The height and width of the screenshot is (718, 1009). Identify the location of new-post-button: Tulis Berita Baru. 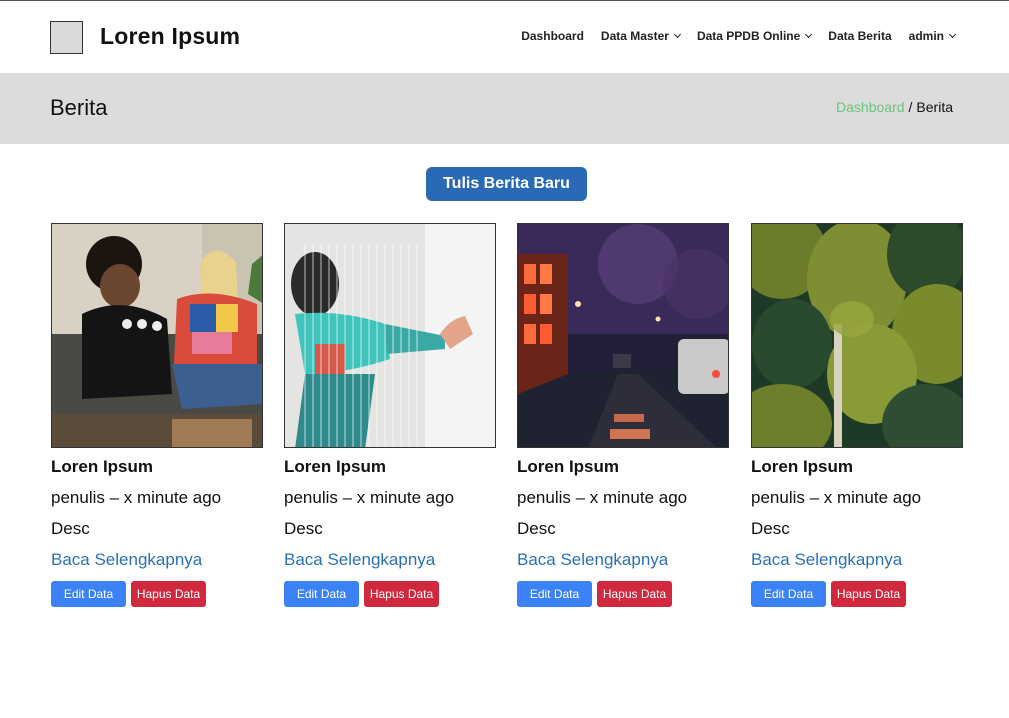
(506, 184).